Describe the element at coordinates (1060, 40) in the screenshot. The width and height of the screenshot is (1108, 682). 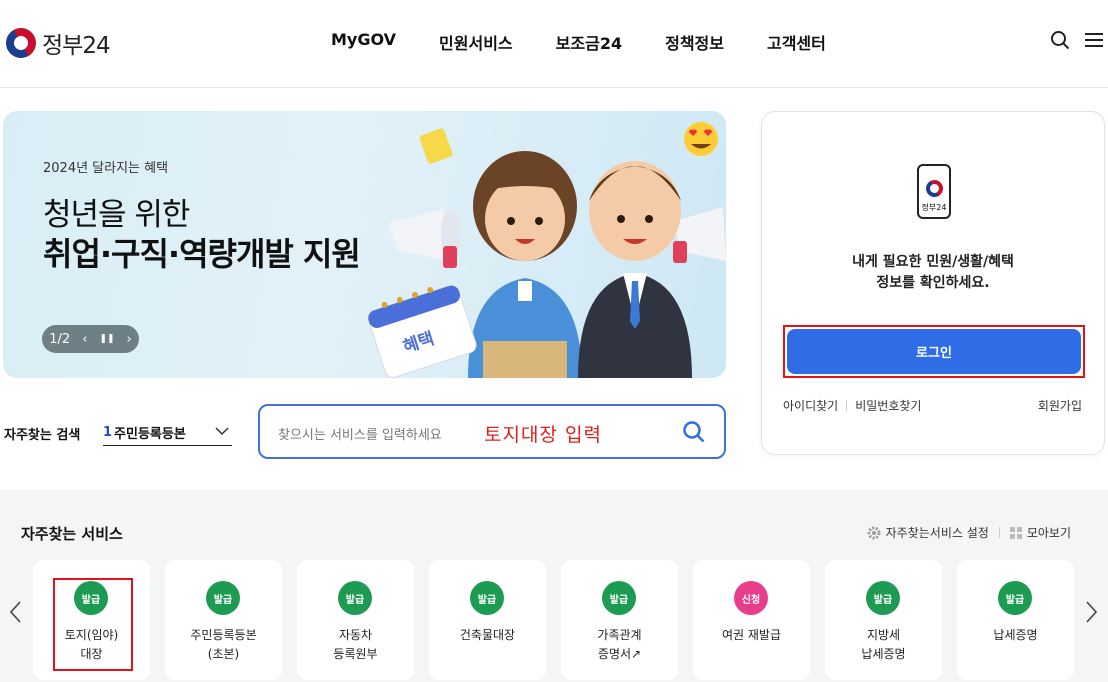
I see `search-icon` at that location.